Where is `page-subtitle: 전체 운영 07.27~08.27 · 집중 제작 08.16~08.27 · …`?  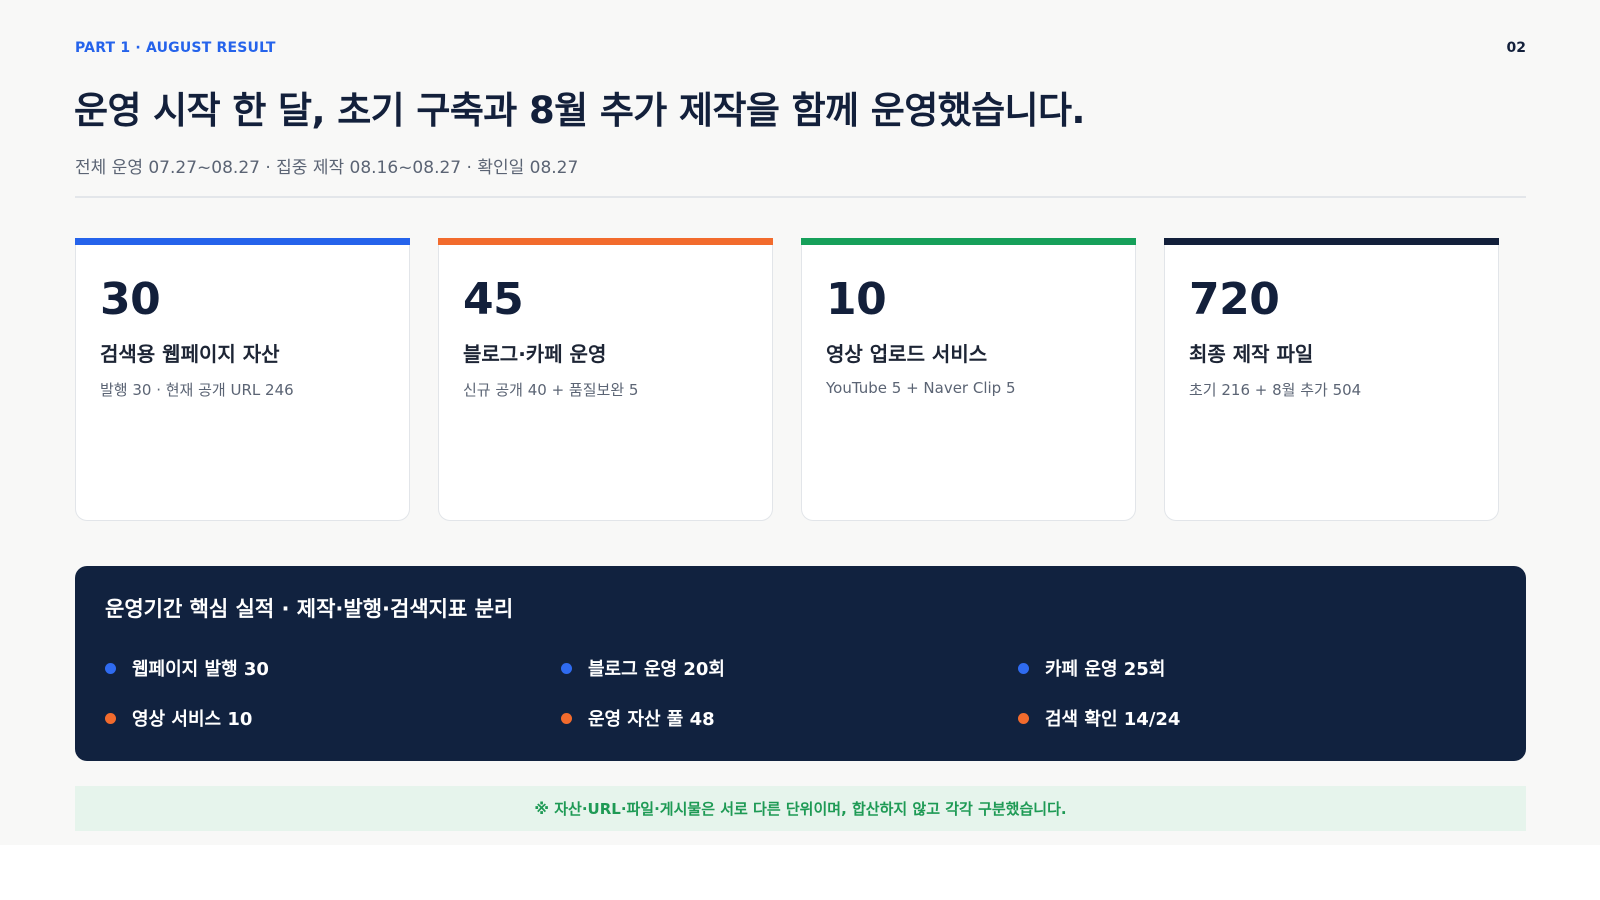
page-subtitle: 전체 운영 07.27~08.27 · 집중 제작 08.16~08.27 · … is located at coordinates (327, 168).